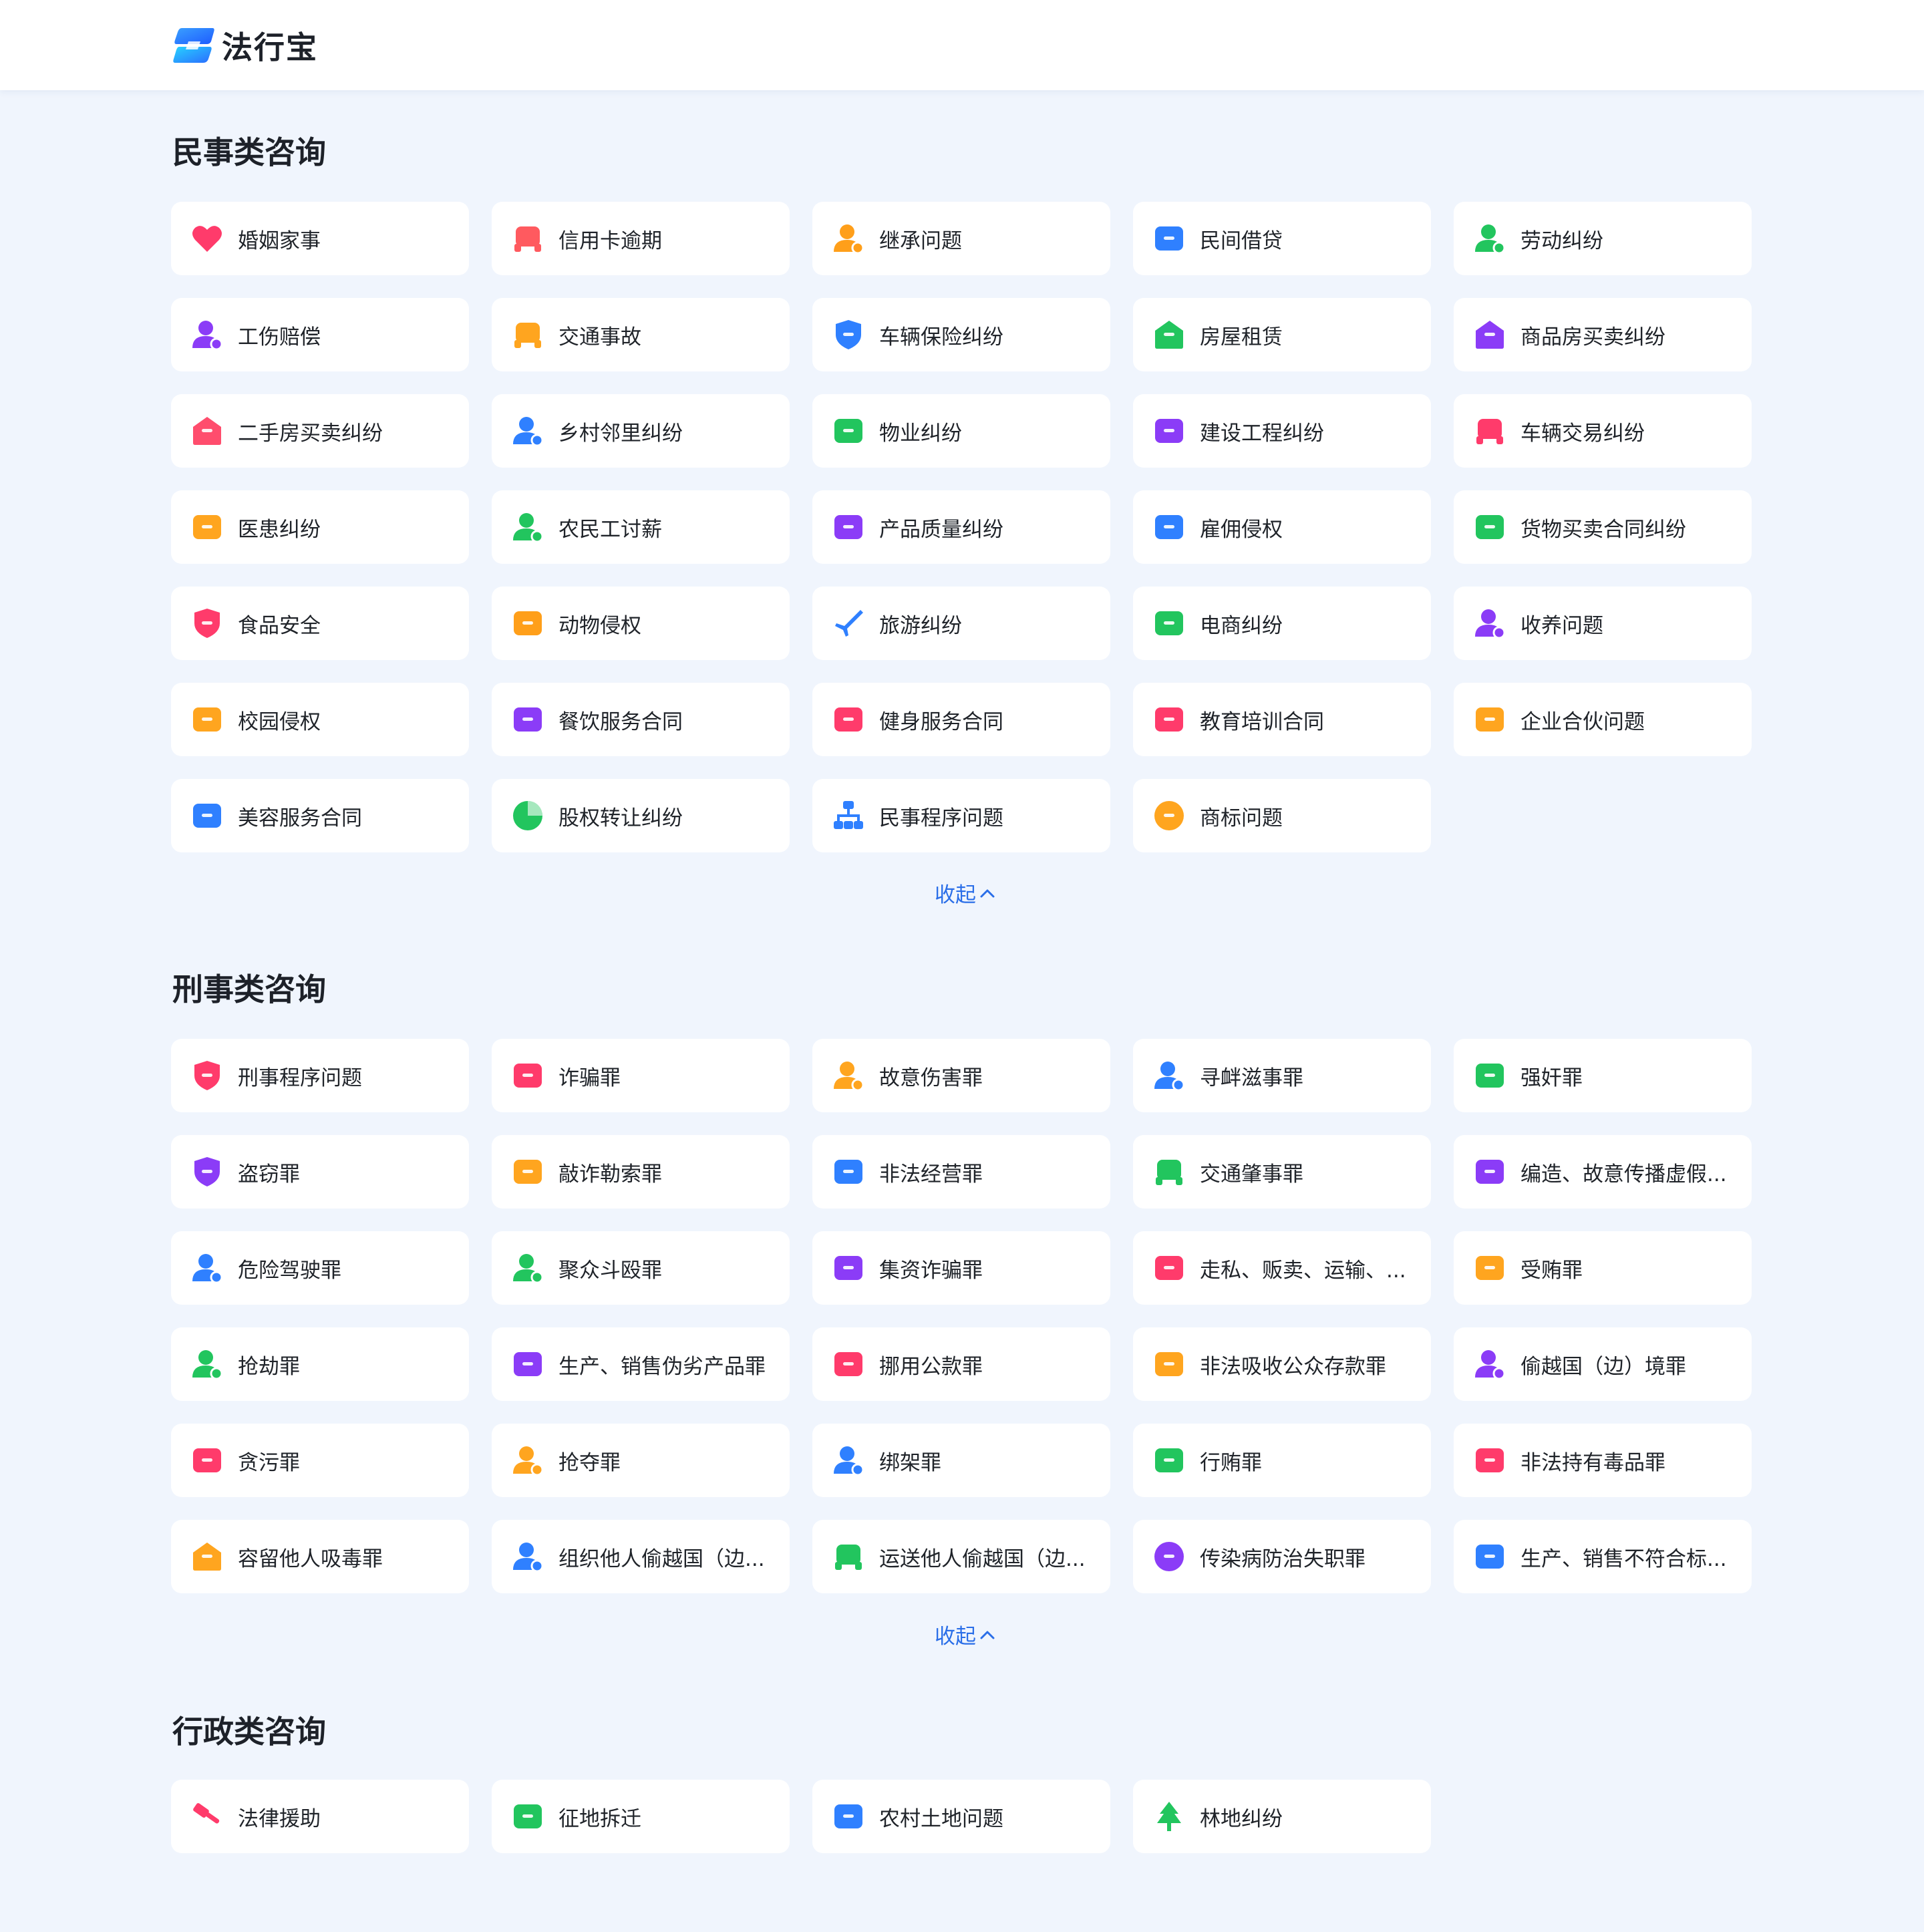  I want to click on card-label: 民事程序问题, so click(941, 818).